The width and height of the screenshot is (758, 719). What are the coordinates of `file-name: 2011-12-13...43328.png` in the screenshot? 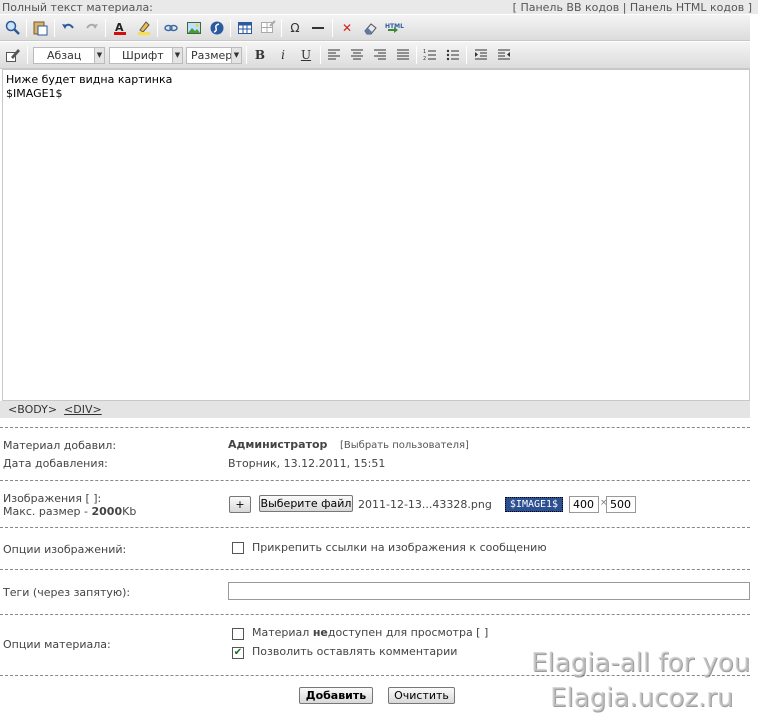 It's located at (425, 504).